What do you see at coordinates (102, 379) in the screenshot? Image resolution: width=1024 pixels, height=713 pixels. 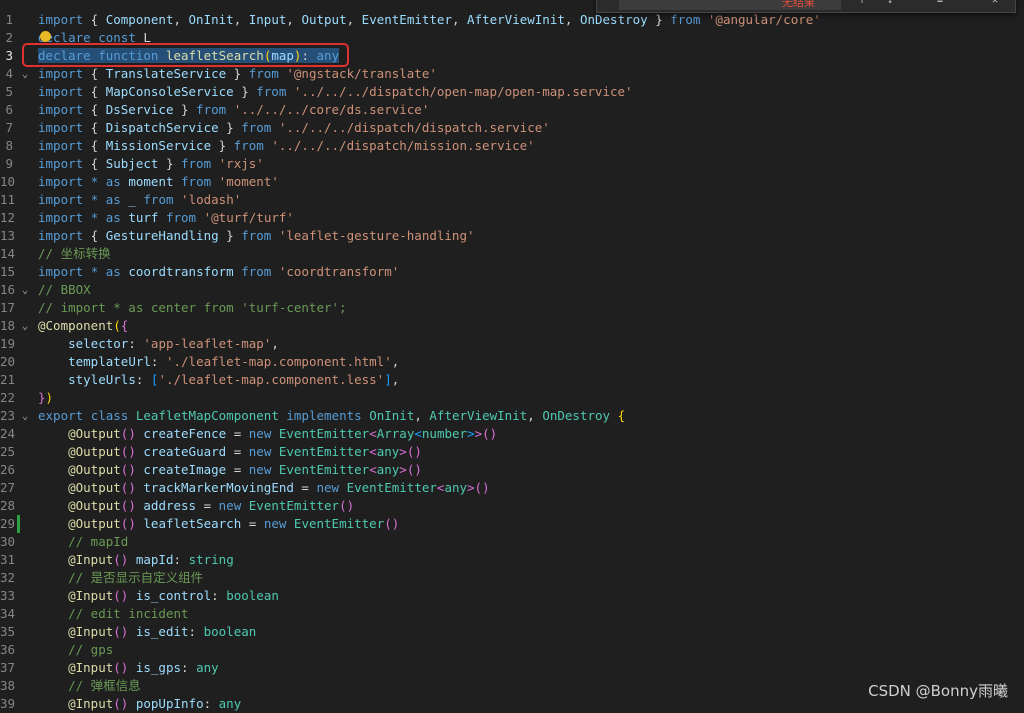 I see `code-token: styleUrls` at bounding box center [102, 379].